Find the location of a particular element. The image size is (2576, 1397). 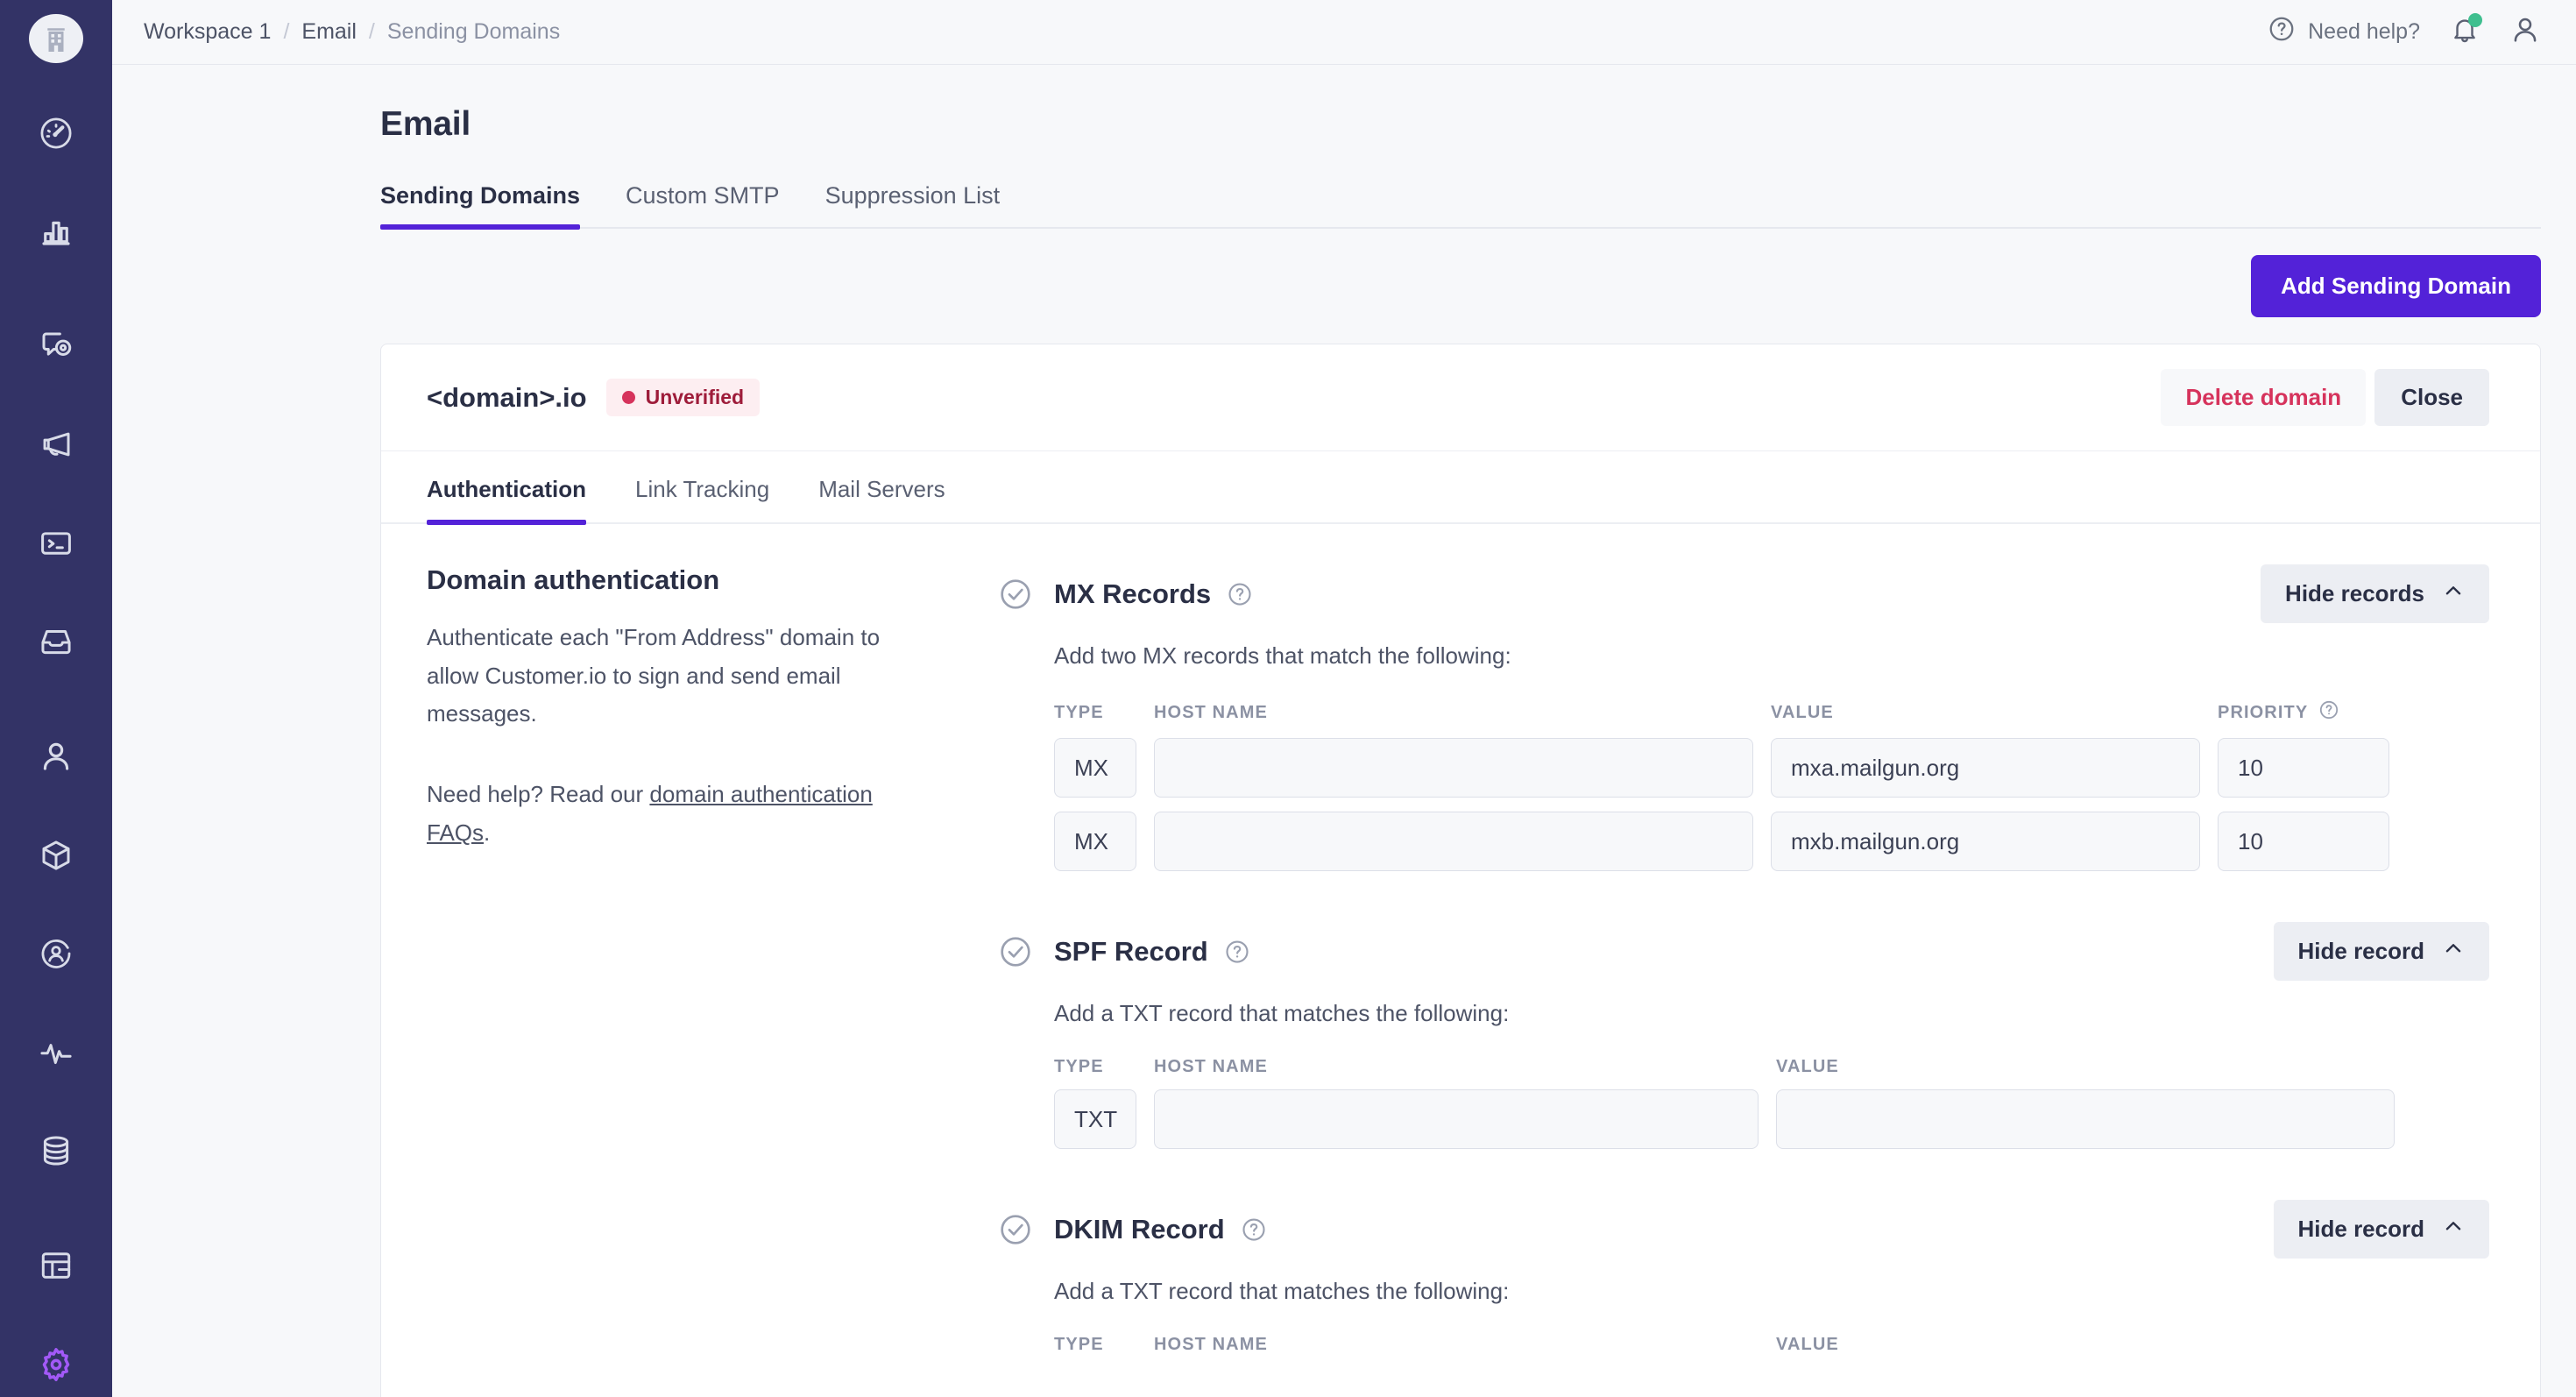

dkim-record-column-headers: TYPE HOST NAME VALUE is located at coordinates (1771, 1351).